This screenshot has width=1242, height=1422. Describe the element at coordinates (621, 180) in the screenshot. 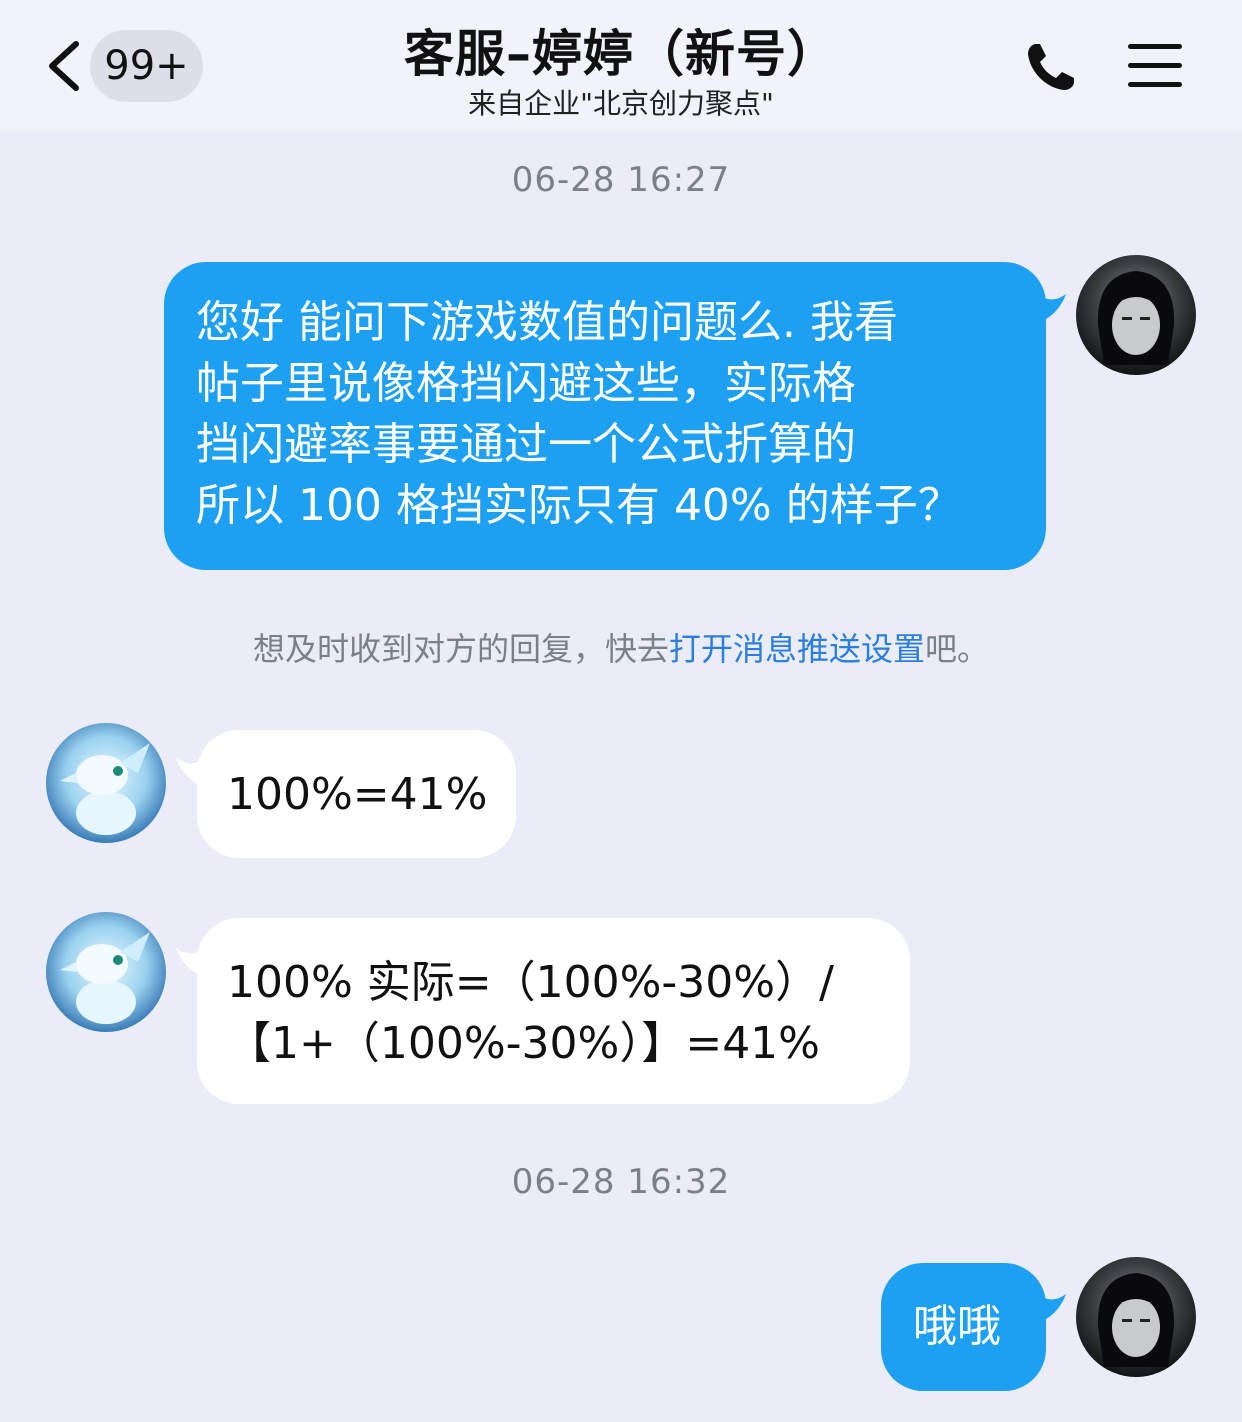

I see `message-timestamp: 06-28 16:27` at that location.